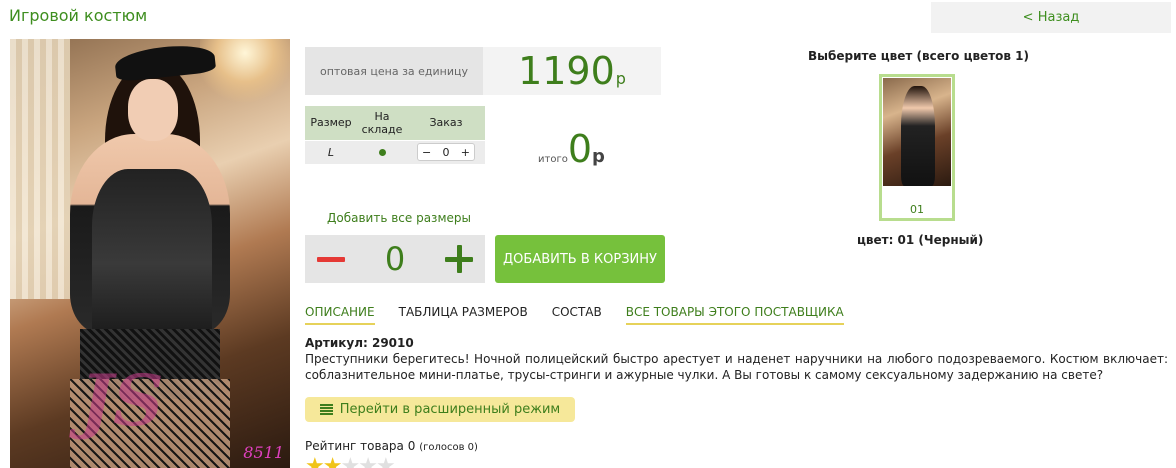 The height and width of the screenshot is (468, 1176). I want to click on size-table: Размер На складе Заказ L − 0 +, so click(395, 135).